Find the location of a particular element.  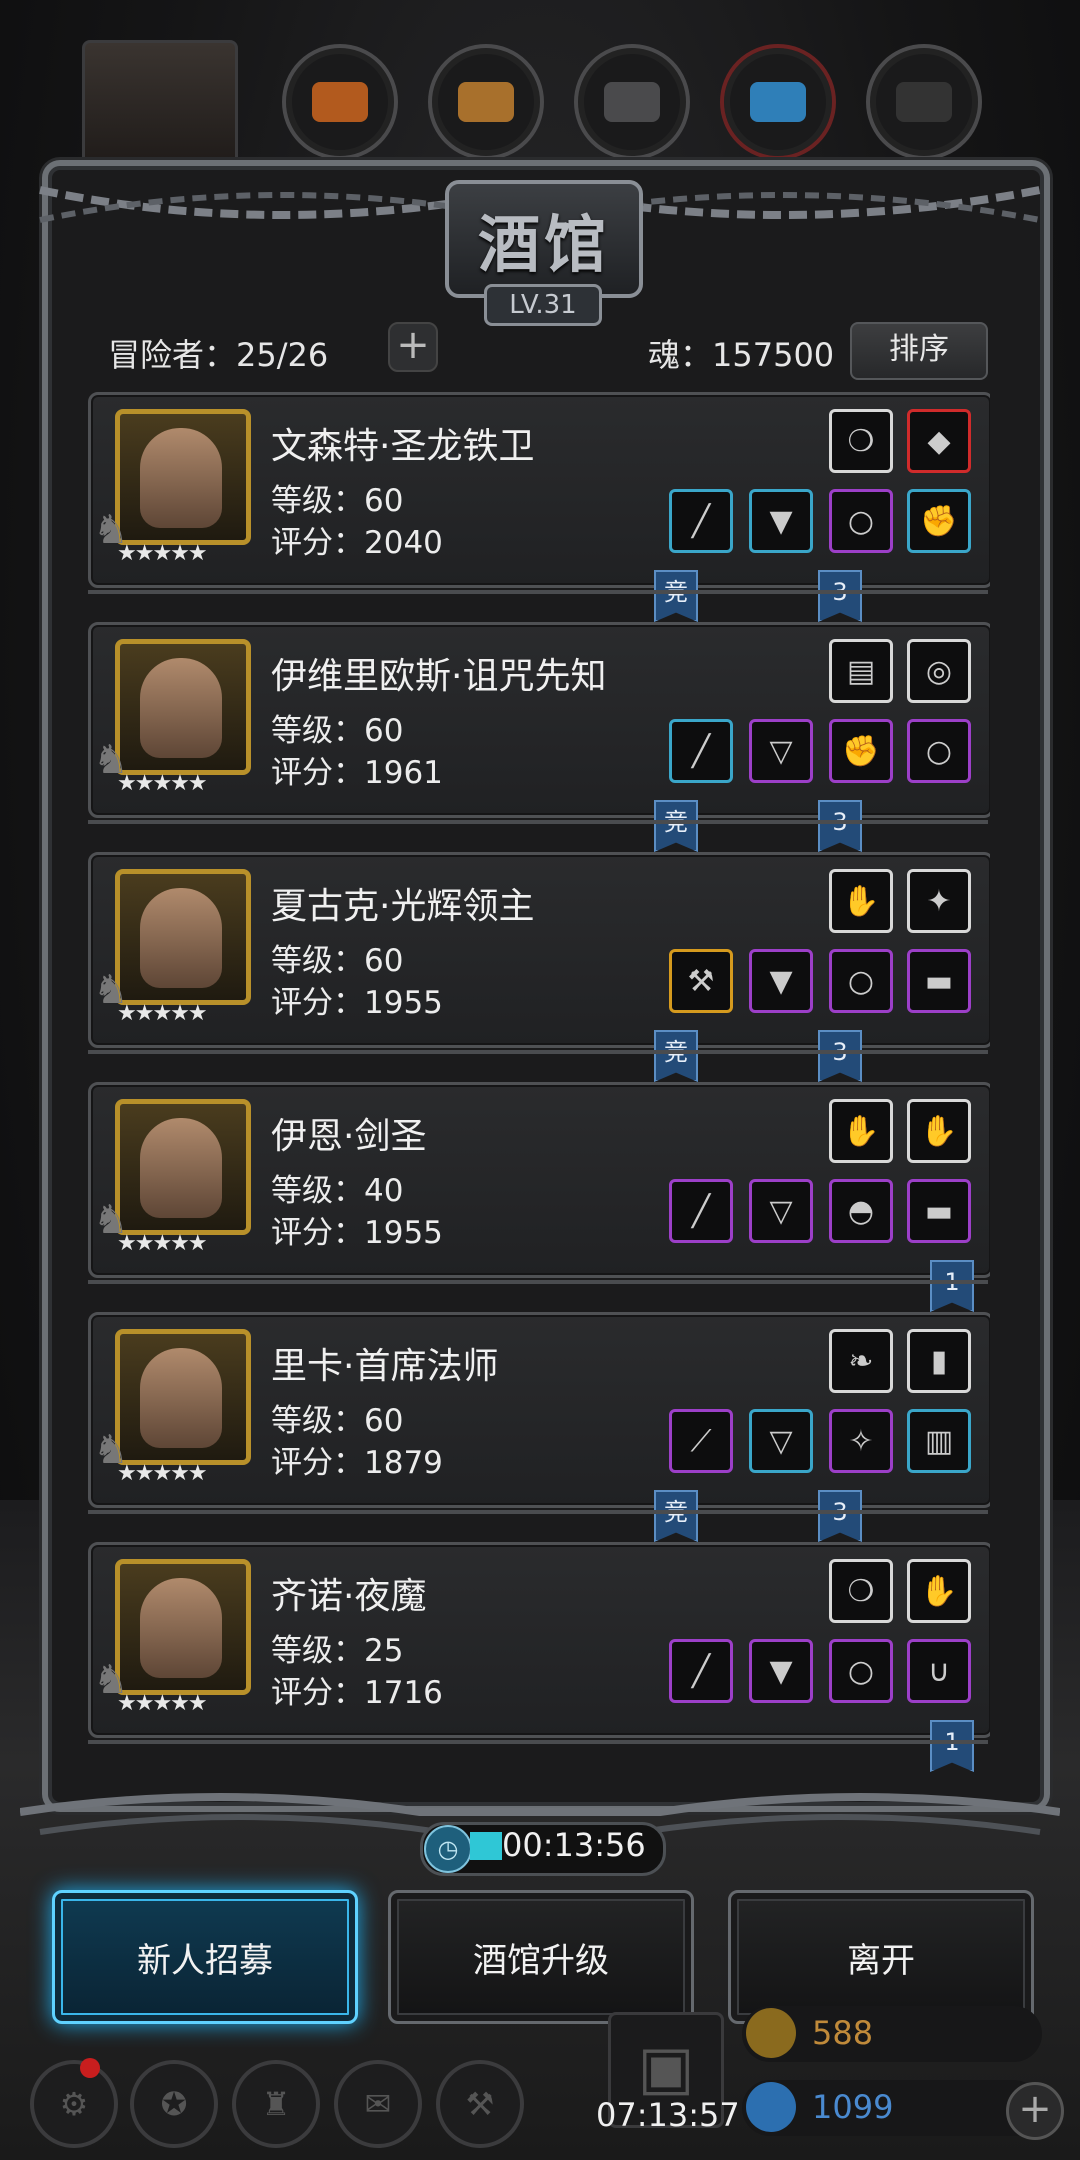

green-scroll-icon: ▤ is located at coordinates (861, 671).